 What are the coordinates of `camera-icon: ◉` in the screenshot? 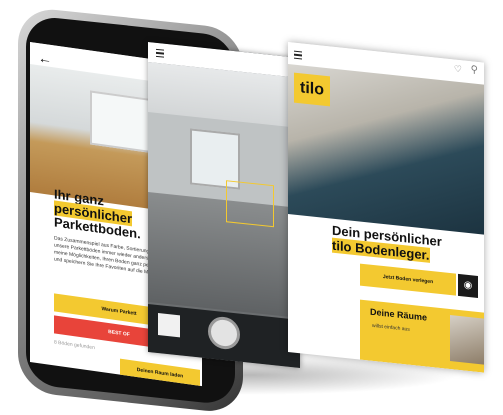 It's located at (468, 285).